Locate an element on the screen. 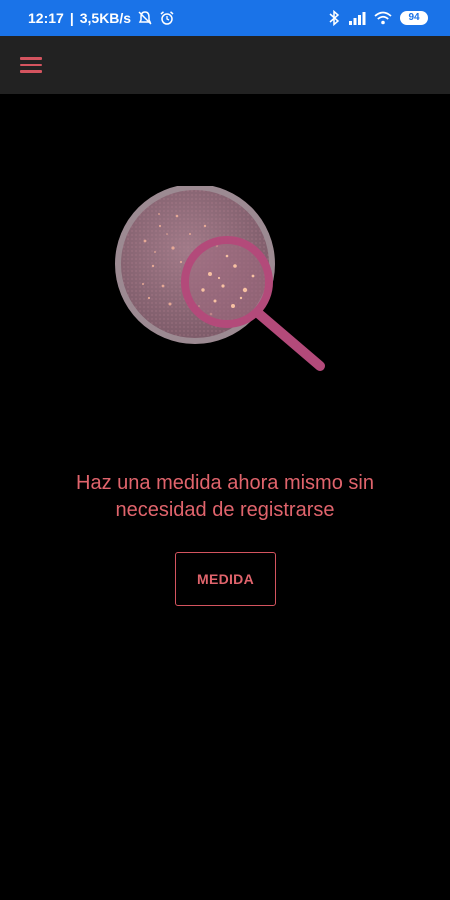  battery-icon: 94 is located at coordinates (414, 18).